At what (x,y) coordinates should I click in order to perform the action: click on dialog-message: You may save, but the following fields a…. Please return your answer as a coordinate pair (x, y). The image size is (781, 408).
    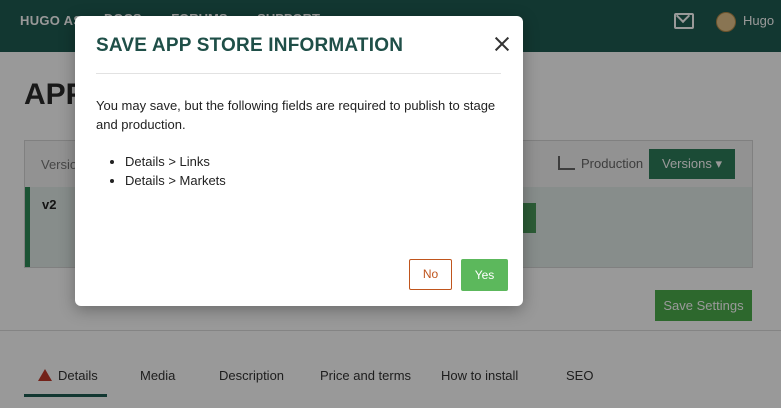
    Looking at the image, I should click on (296, 115).